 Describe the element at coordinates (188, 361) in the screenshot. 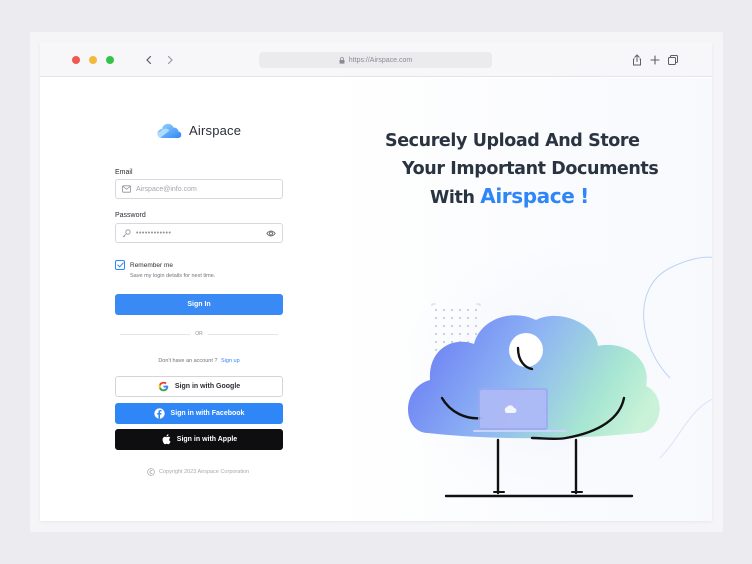

I see `no-account-text: Don't have an account ?` at that location.